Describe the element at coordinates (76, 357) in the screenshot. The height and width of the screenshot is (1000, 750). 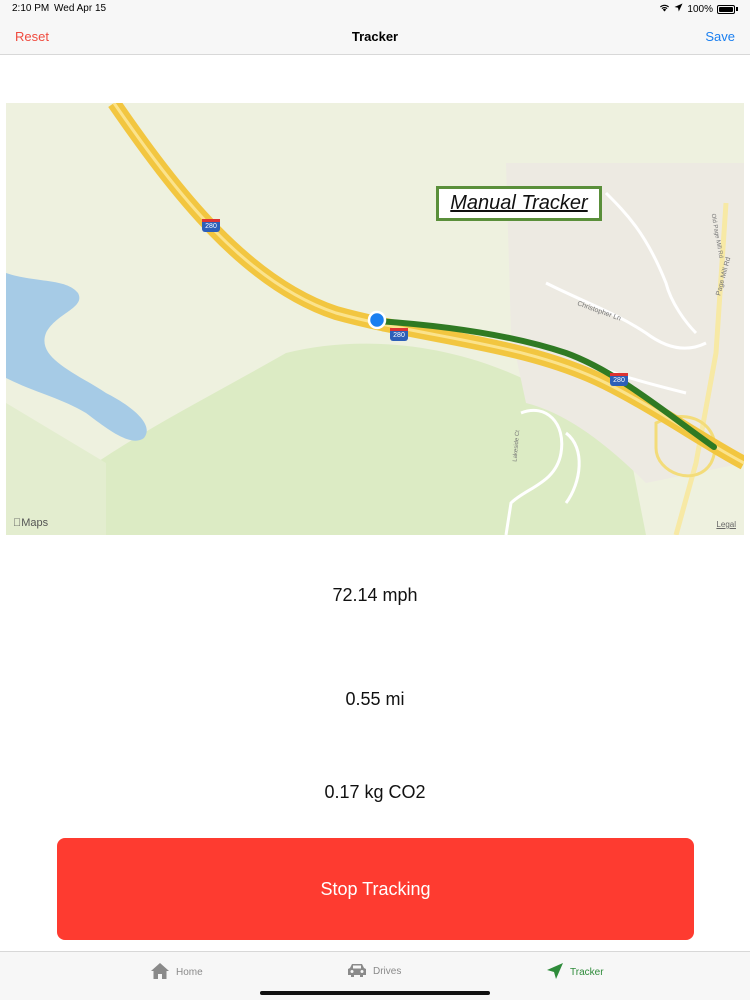
I see `lake` at that location.